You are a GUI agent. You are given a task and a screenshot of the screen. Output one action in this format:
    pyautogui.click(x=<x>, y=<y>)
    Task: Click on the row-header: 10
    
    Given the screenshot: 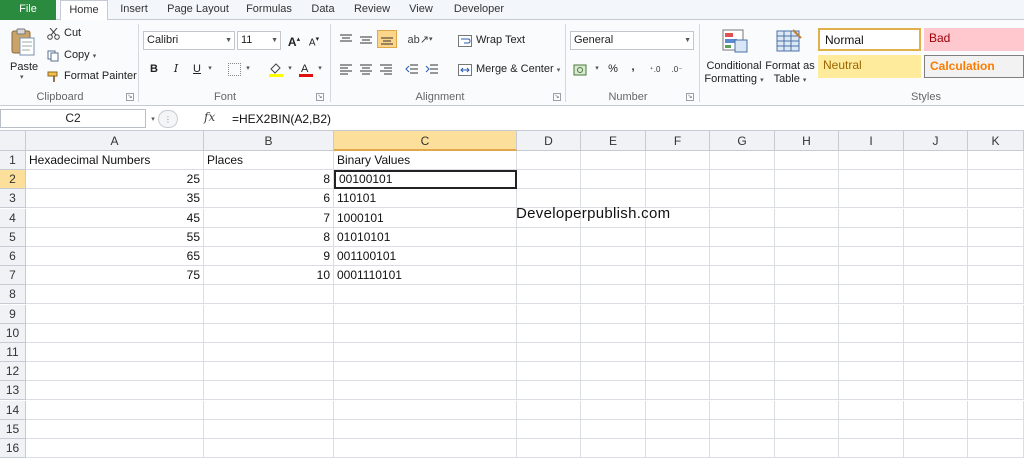 What is the action you would take?
    pyautogui.click(x=13, y=333)
    